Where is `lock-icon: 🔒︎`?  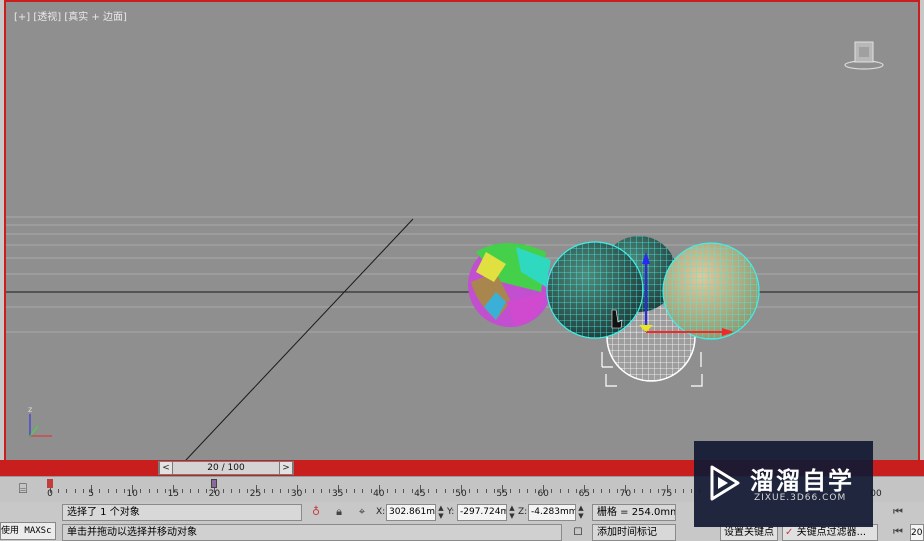 lock-icon: 🔒︎ is located at coordinates (339, 511).